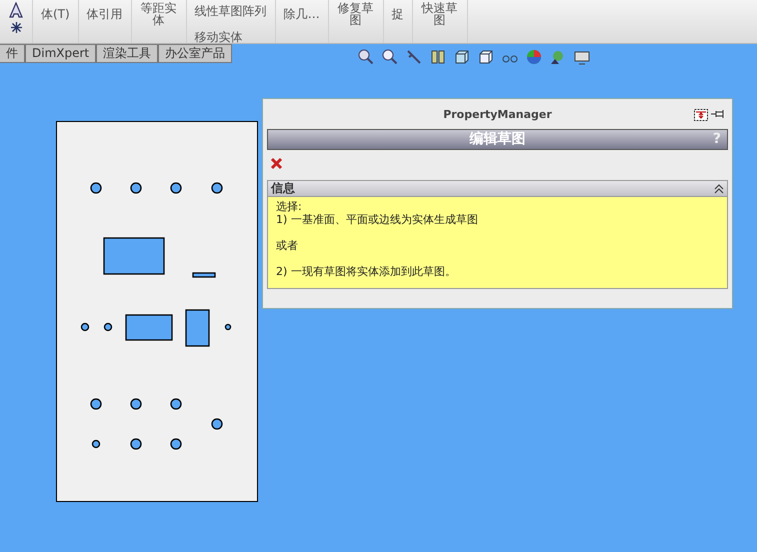  What do you see at coordinates (582, 57) in the screenshot?
I see `monitor-icon` at bounding box center [582, 57].